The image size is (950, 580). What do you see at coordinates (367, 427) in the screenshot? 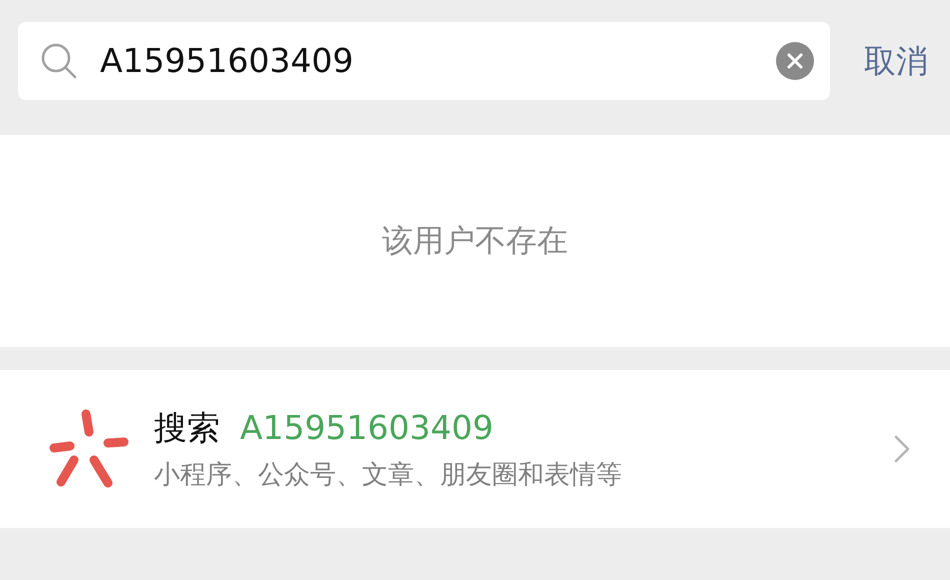
I see `suggestion-query: A15951603409` at bounding box center [367, 427].